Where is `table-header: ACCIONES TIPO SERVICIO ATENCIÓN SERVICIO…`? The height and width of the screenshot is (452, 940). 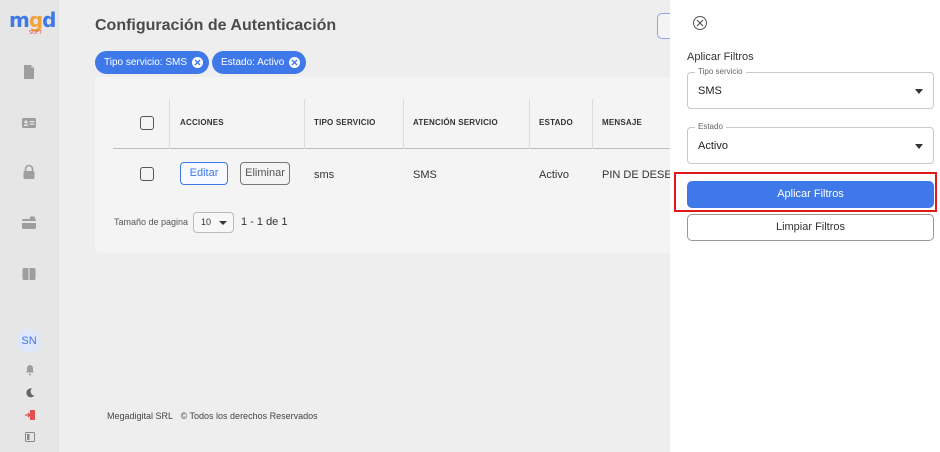 table-header: ACCIONES TIPO SERVICIO ATENCIÓN SERVICIO… is located at coordinates (393, 124).